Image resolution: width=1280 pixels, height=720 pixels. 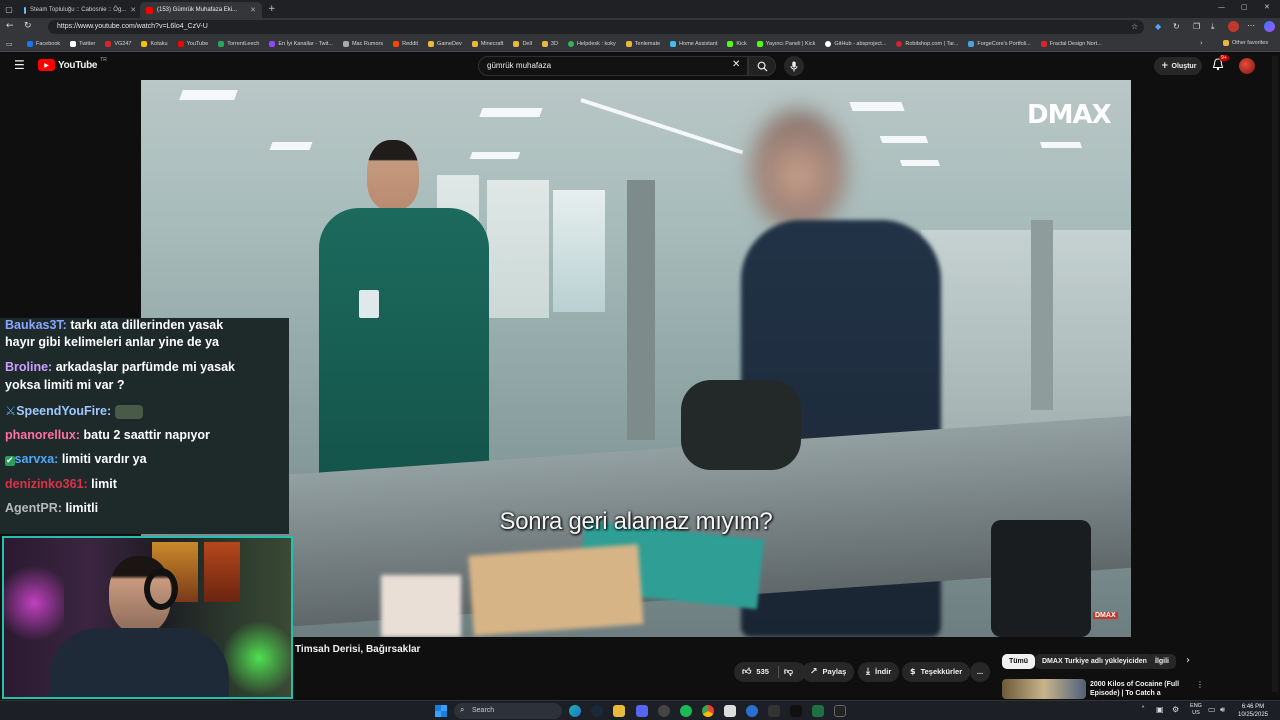 What do you see at coordinates (144, 43) in the screenshot?
I see `kotaku-icon` at bounding box center [144, 43].